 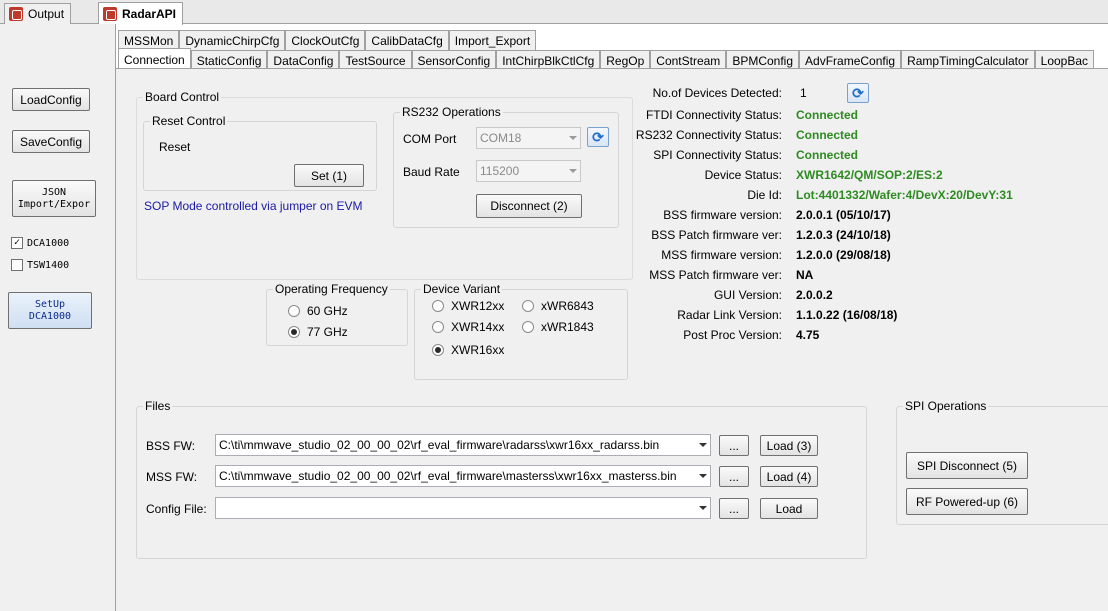 What do you see at coordinates (732, 335) in the screenshot?
I see `post-proc-version-label: Post Proc Version:` at bounding box center [732, 335].